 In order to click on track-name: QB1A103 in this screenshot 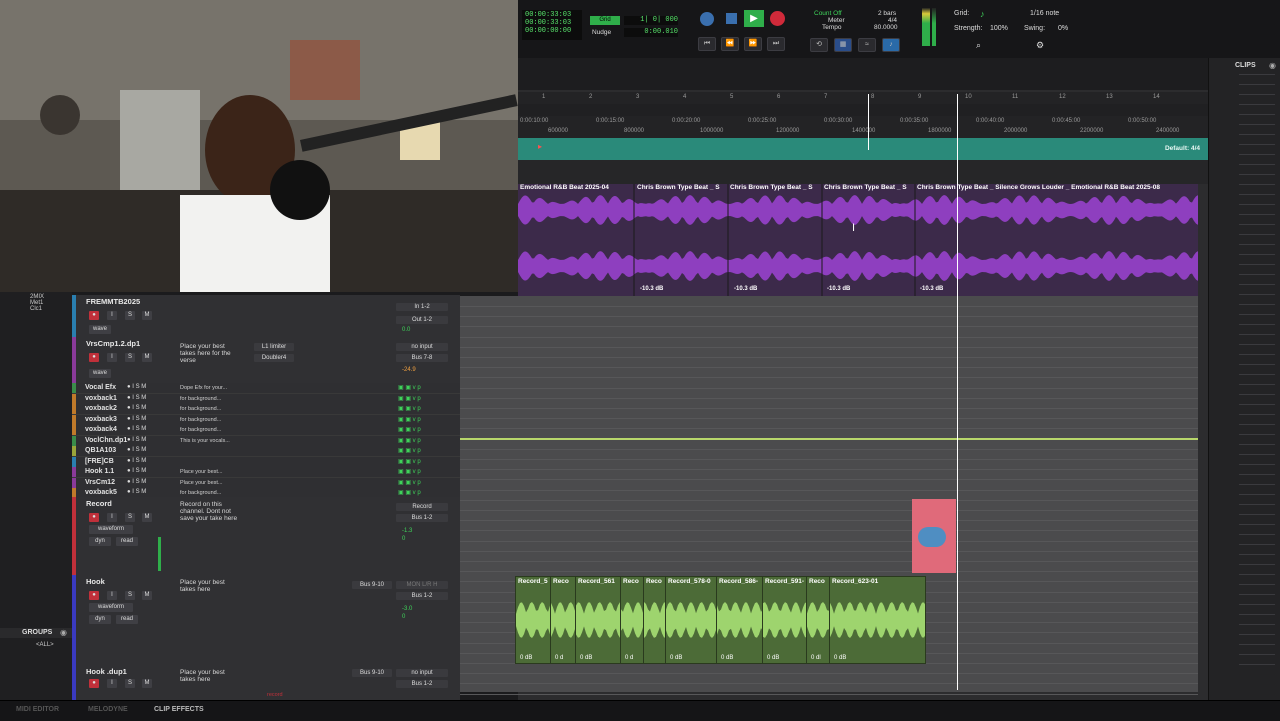, I will do `click(100, 450)`.